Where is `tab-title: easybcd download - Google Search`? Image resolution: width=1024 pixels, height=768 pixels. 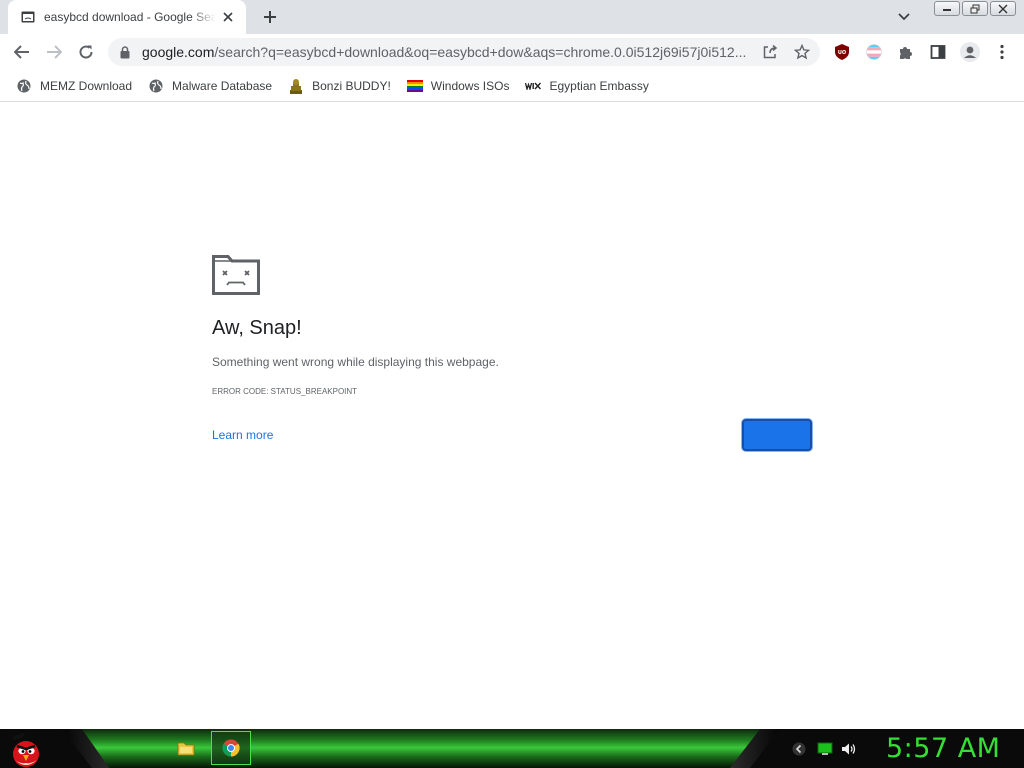
tab-title: easybcd download - Google Search is located at coordinates (130, 17).